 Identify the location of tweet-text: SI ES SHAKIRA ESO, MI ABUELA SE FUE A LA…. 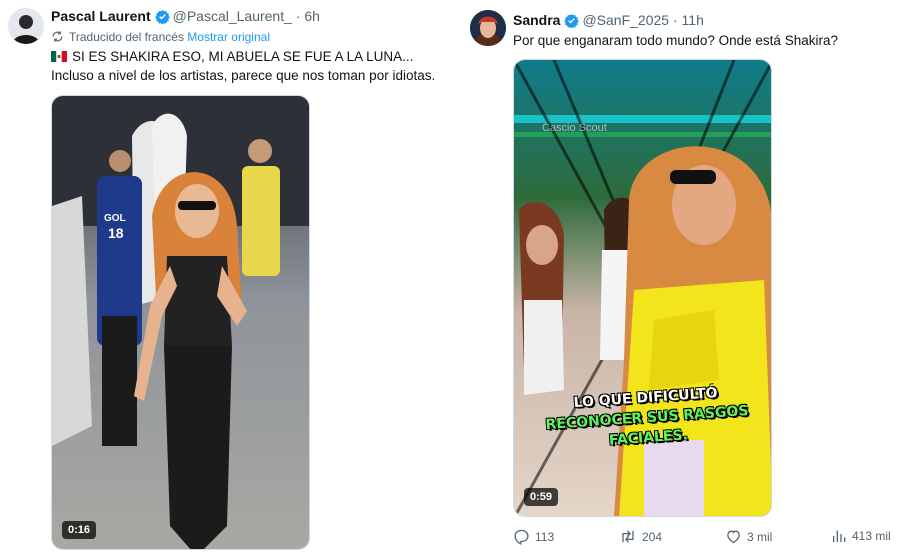
(243, 66).